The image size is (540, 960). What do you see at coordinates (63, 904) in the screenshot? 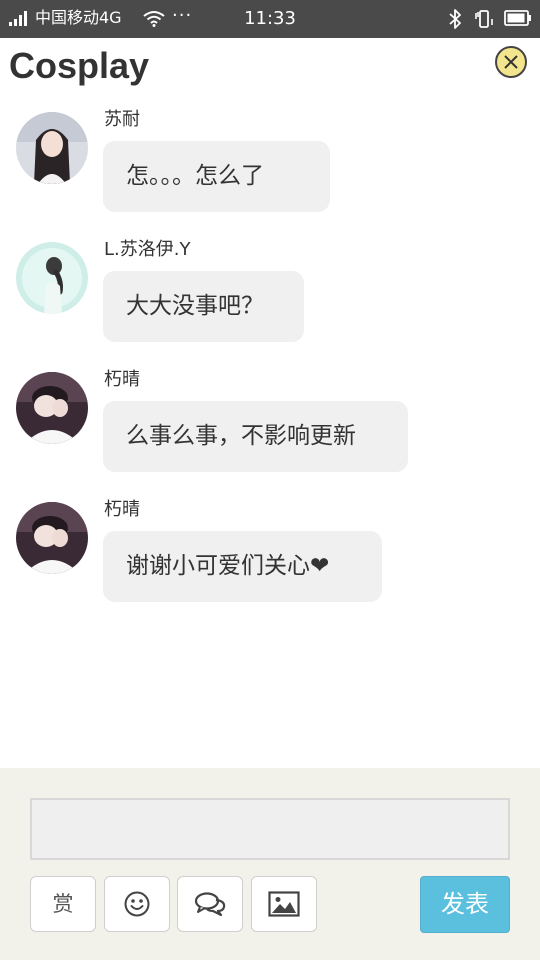
I see `reward-button: 赏` at bounding box center [63, 904].